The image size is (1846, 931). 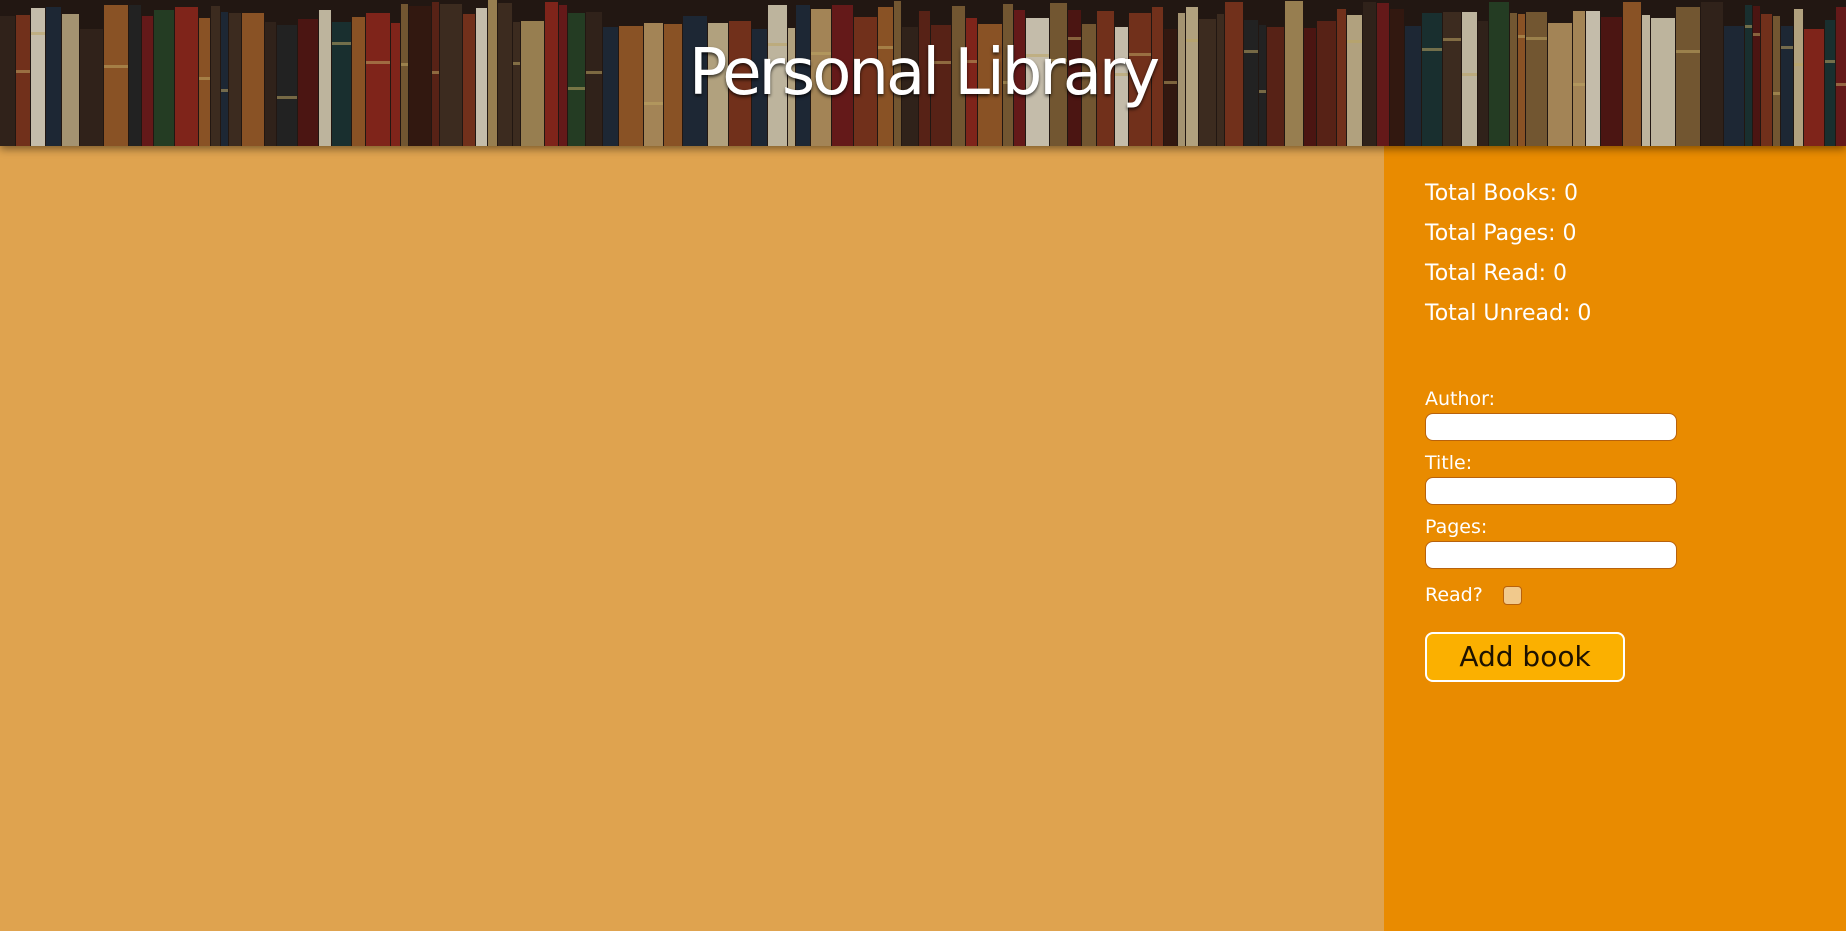 I want to click on title-label: Title:, so click(x=1449, y=463).